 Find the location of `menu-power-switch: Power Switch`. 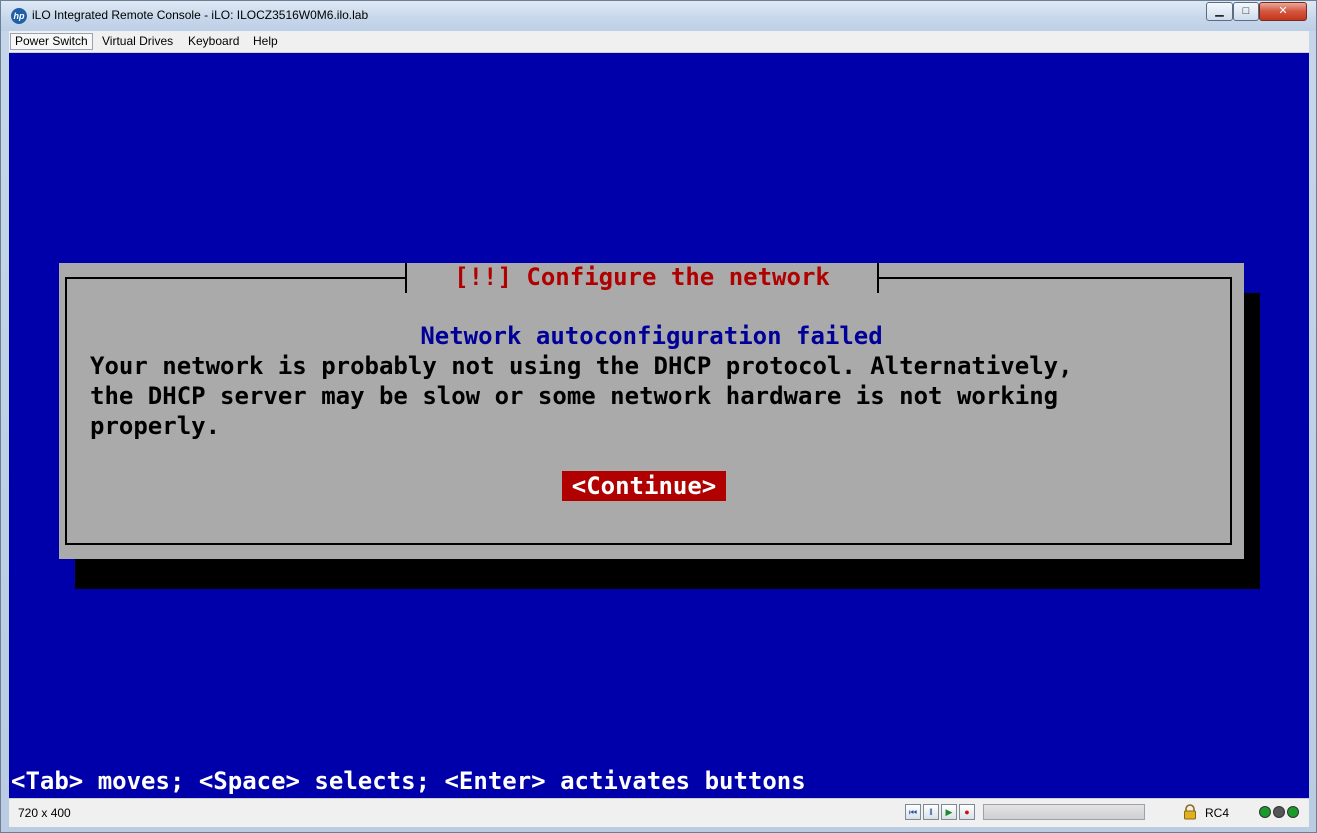

menu-power-switch: Power Switch is located at coordinates (51, 41).